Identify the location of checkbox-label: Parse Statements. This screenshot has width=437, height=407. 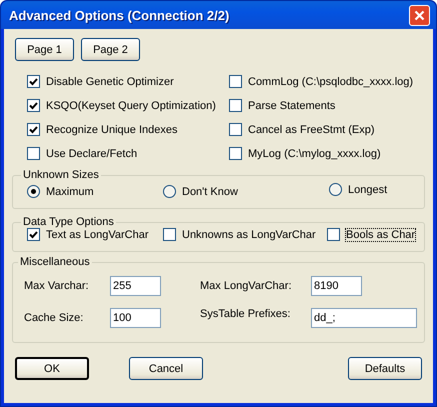
(292, 106).